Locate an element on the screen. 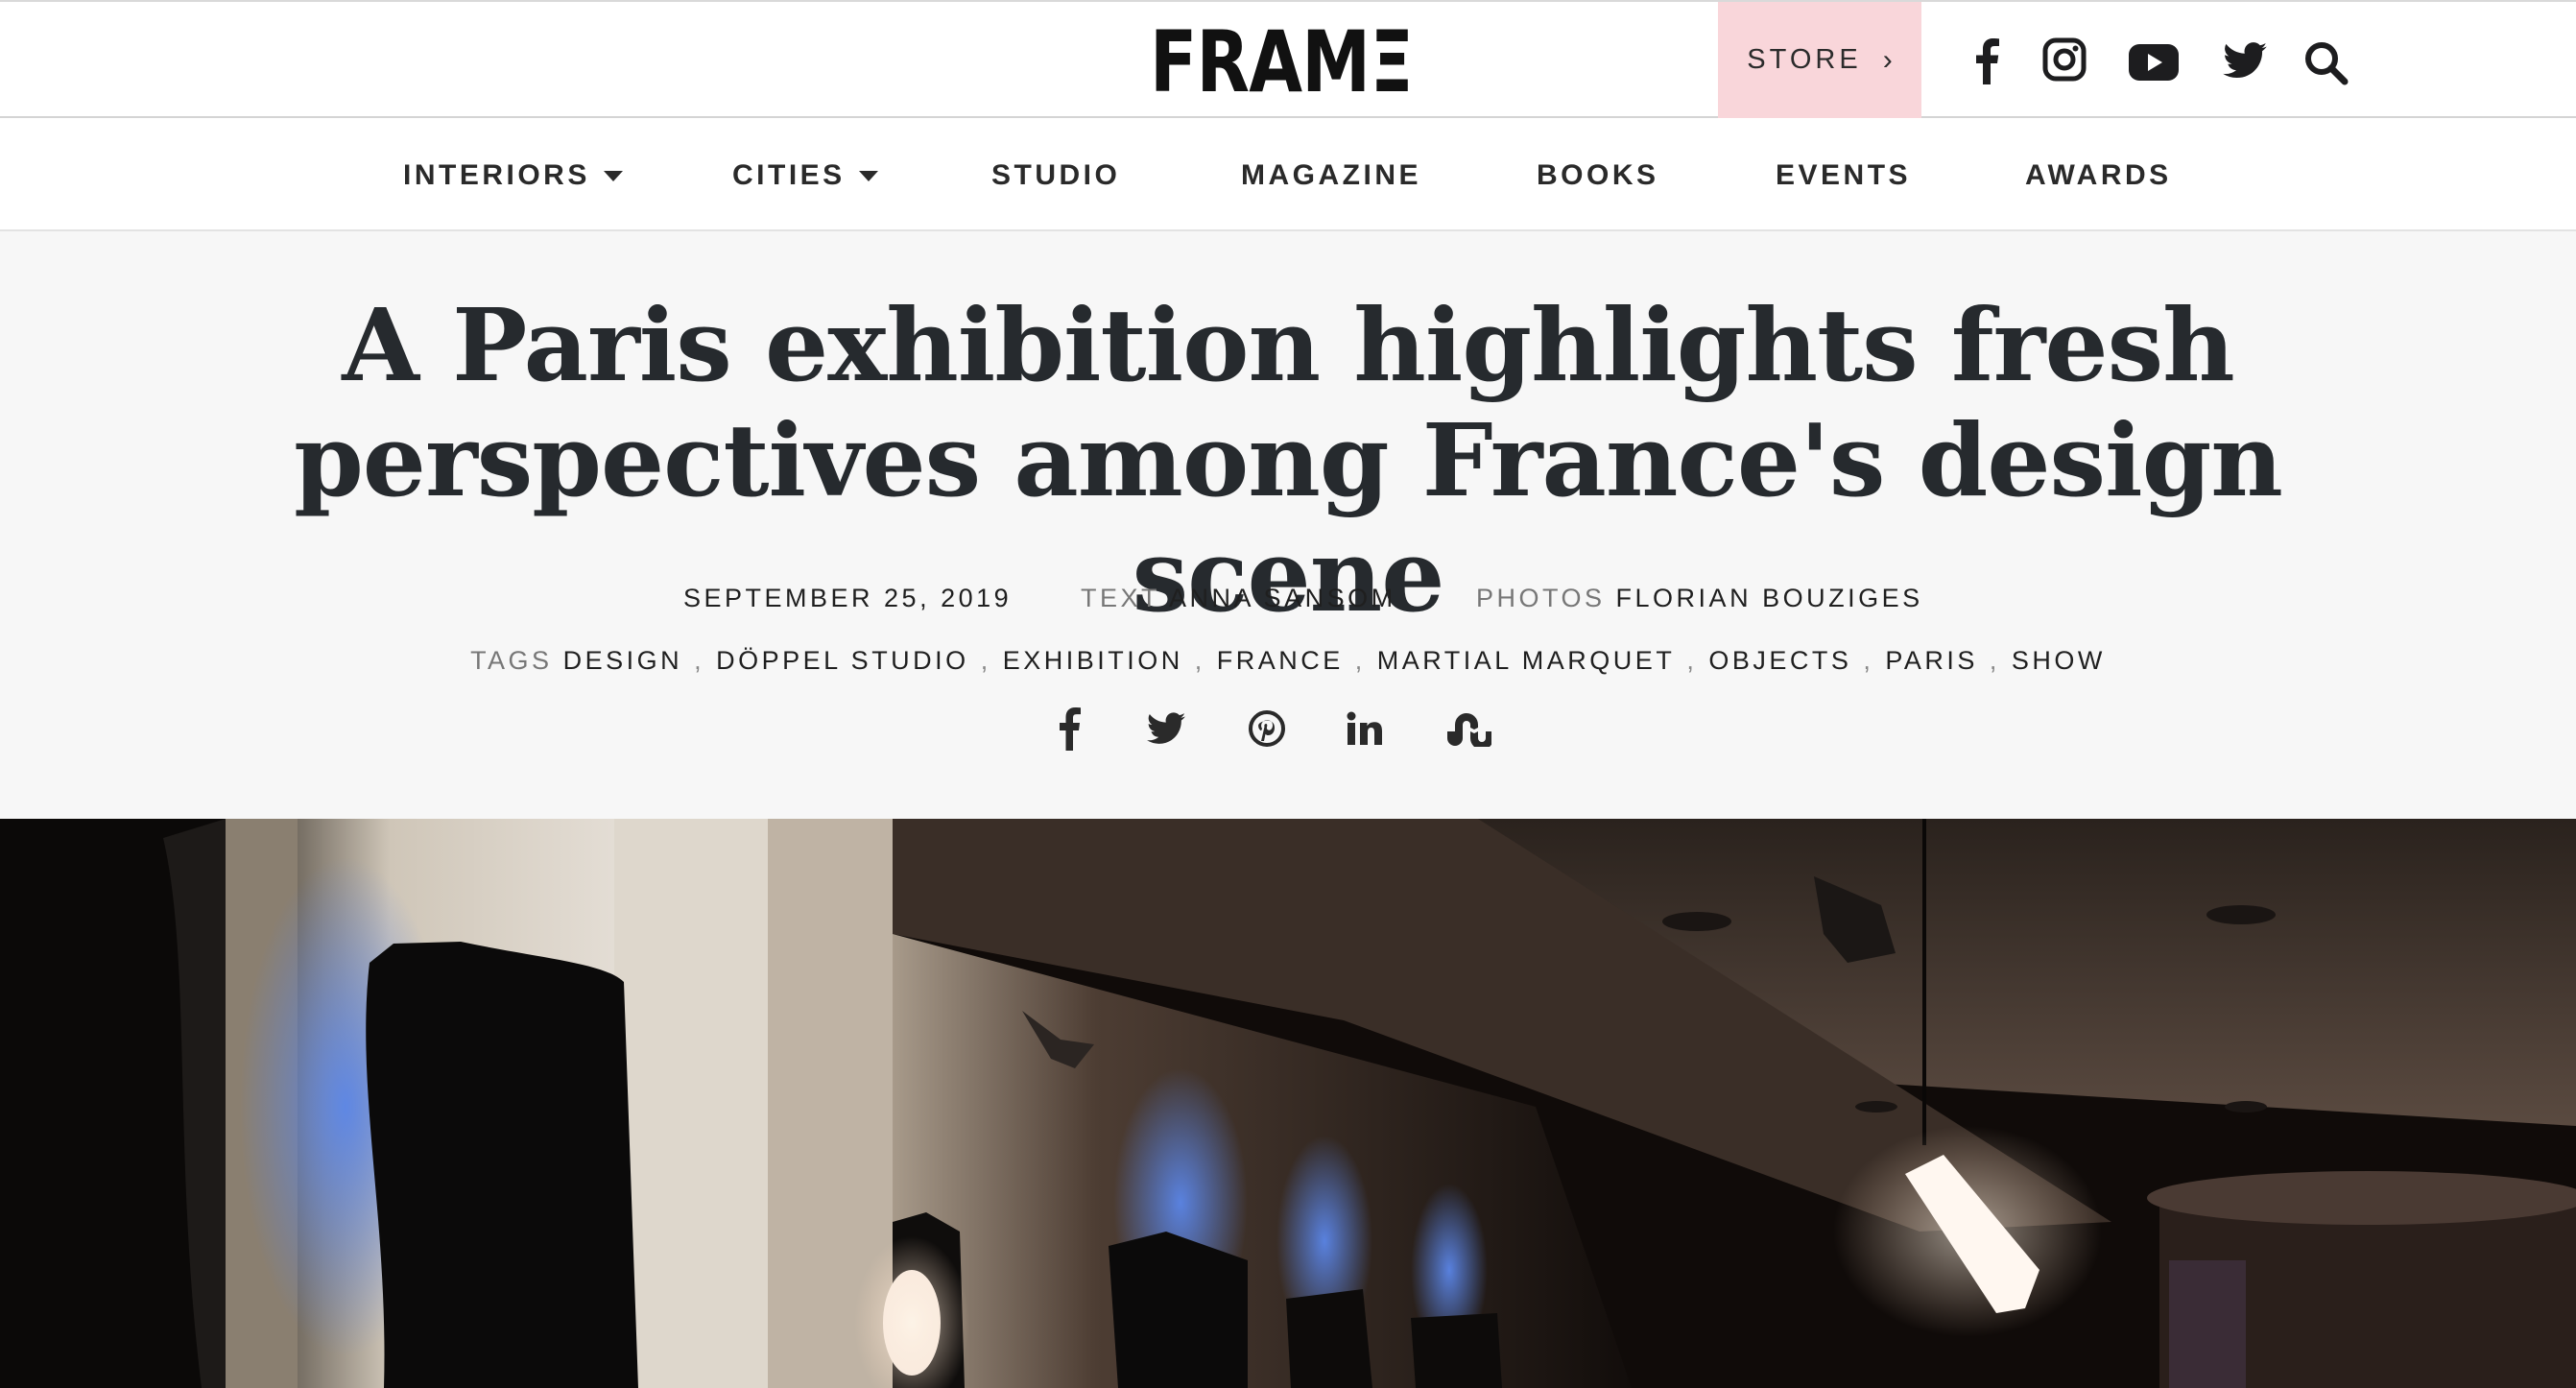  photos-label: PHOTOS is located at coordinates (1541, 598).